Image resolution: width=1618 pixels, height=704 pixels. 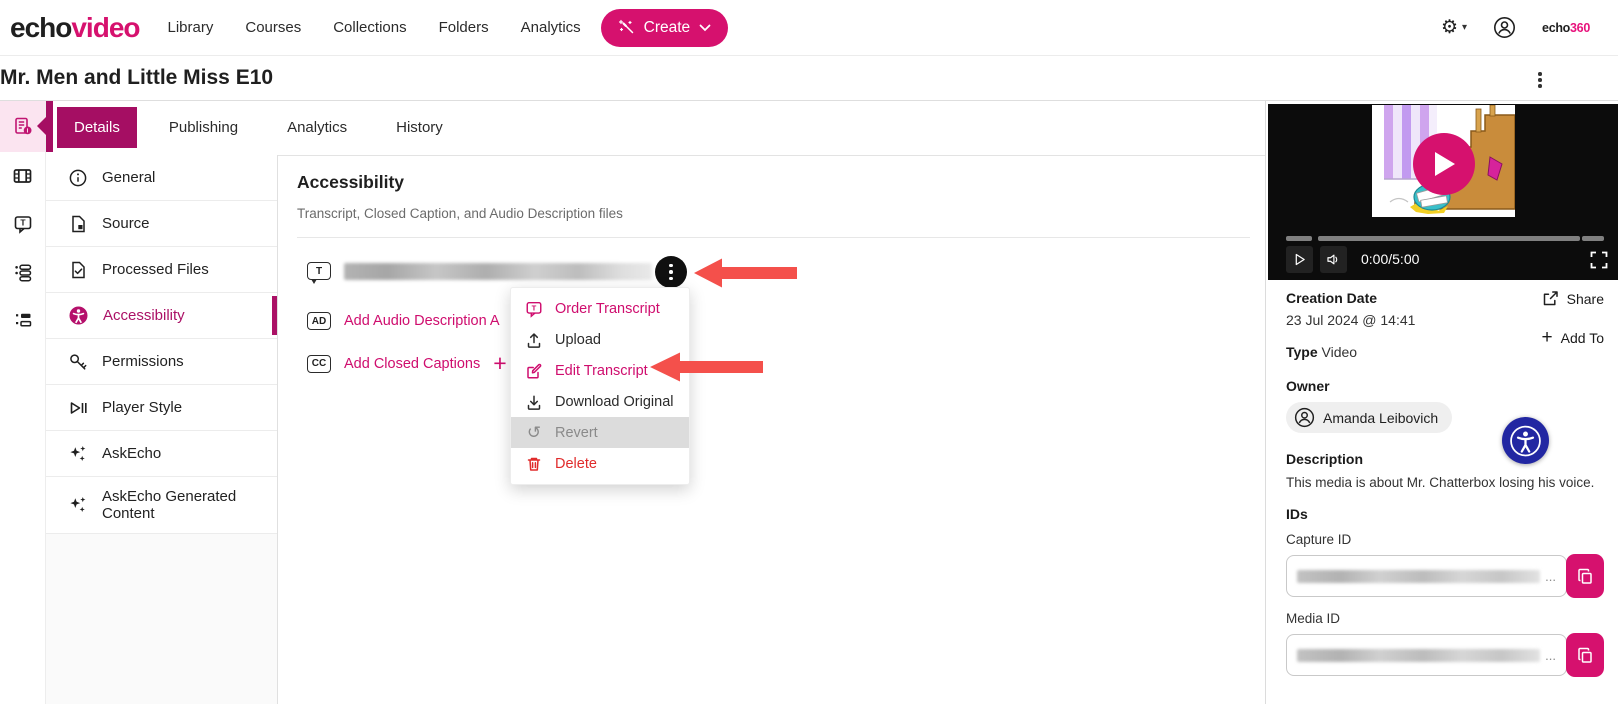 I want to click on menu-label: AskEcho, so click(x=132, y=453).